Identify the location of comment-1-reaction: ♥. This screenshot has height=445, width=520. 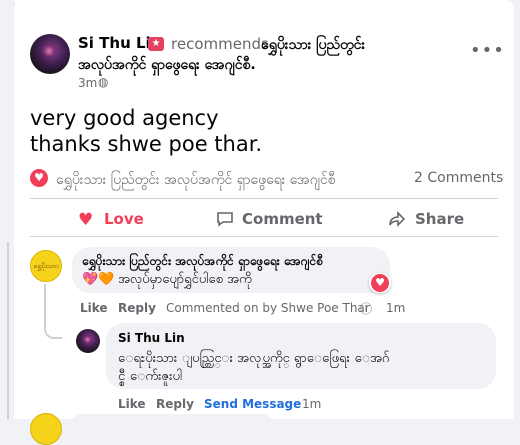
(380, 283).